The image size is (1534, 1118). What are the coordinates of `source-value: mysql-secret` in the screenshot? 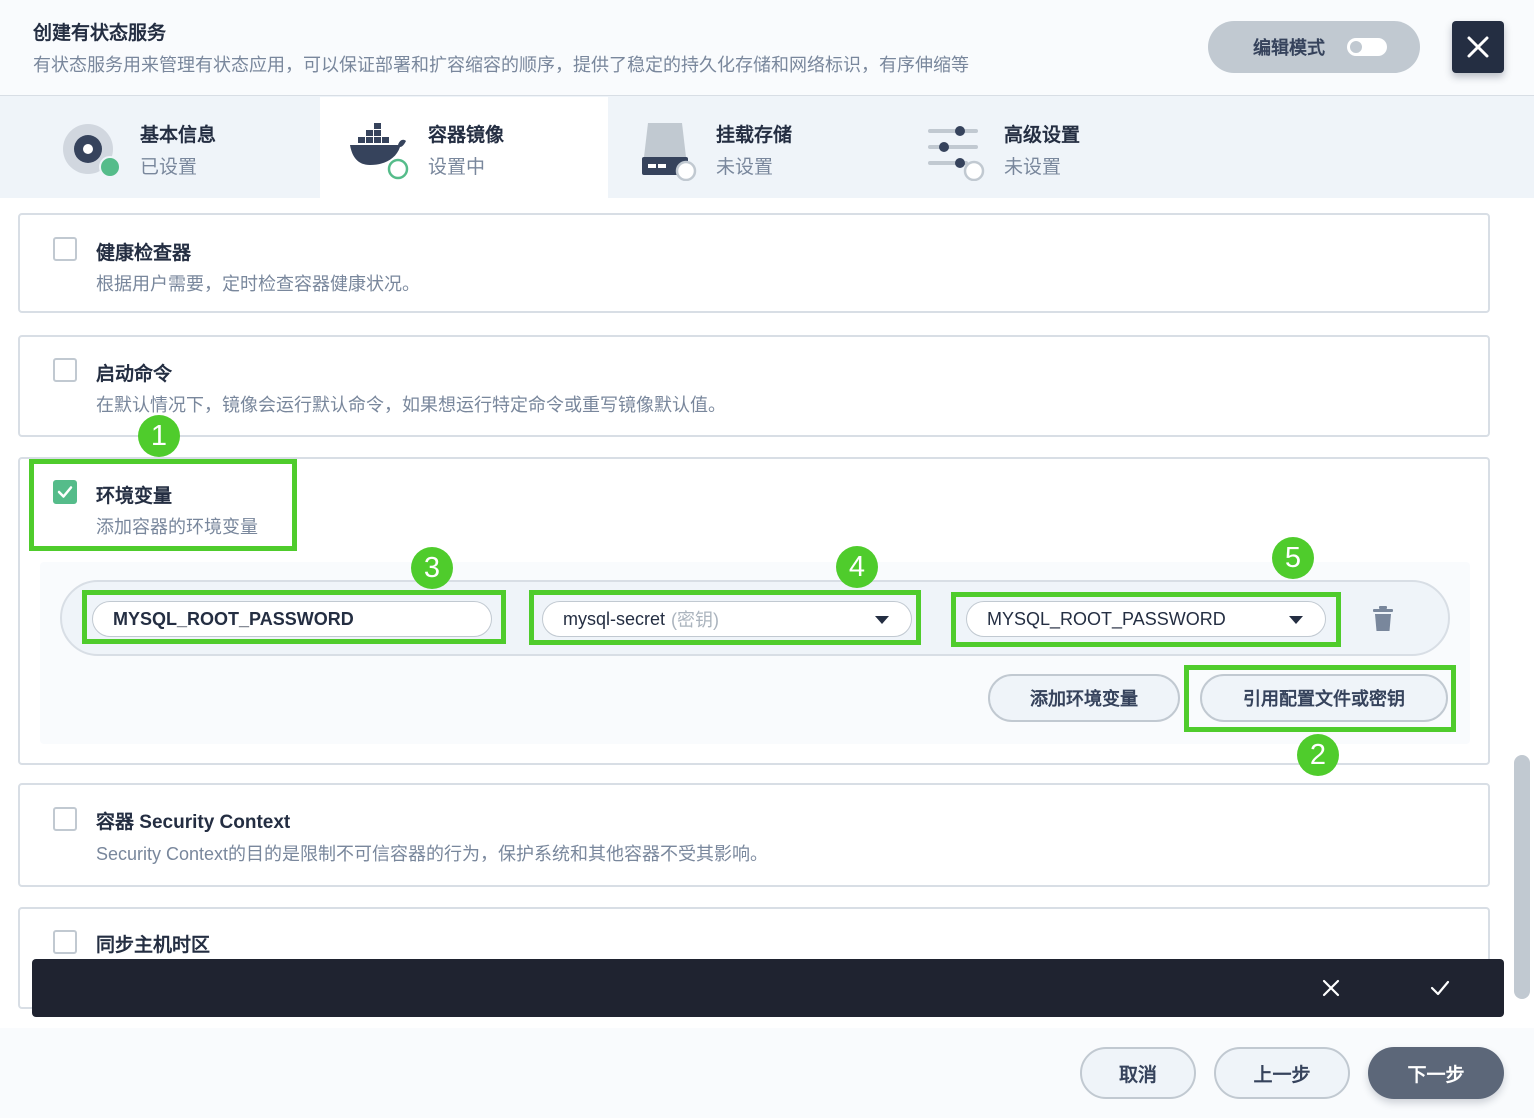 It's located at (614, 618).